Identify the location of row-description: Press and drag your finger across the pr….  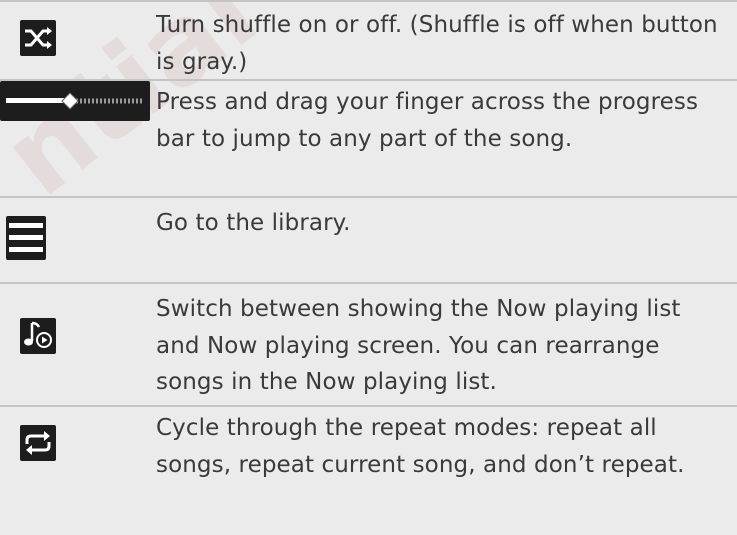
(427, 120).